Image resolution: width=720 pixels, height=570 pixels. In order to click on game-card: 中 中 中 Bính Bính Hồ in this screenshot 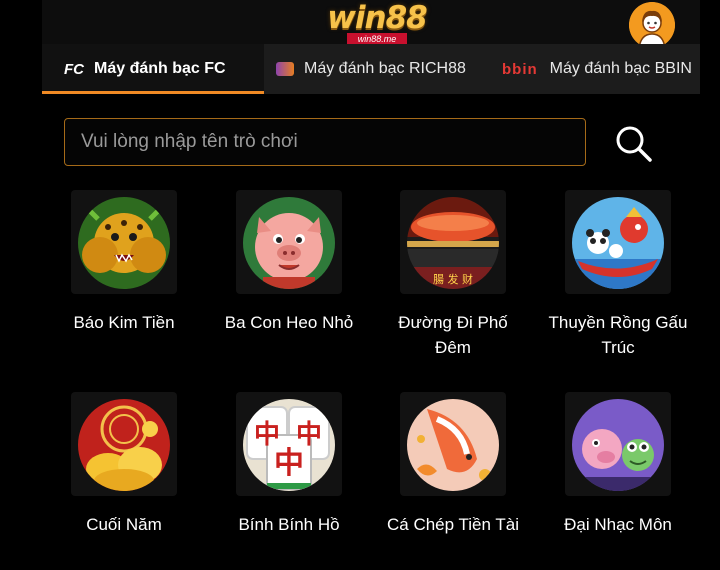, I will do `click(289, 472)`.